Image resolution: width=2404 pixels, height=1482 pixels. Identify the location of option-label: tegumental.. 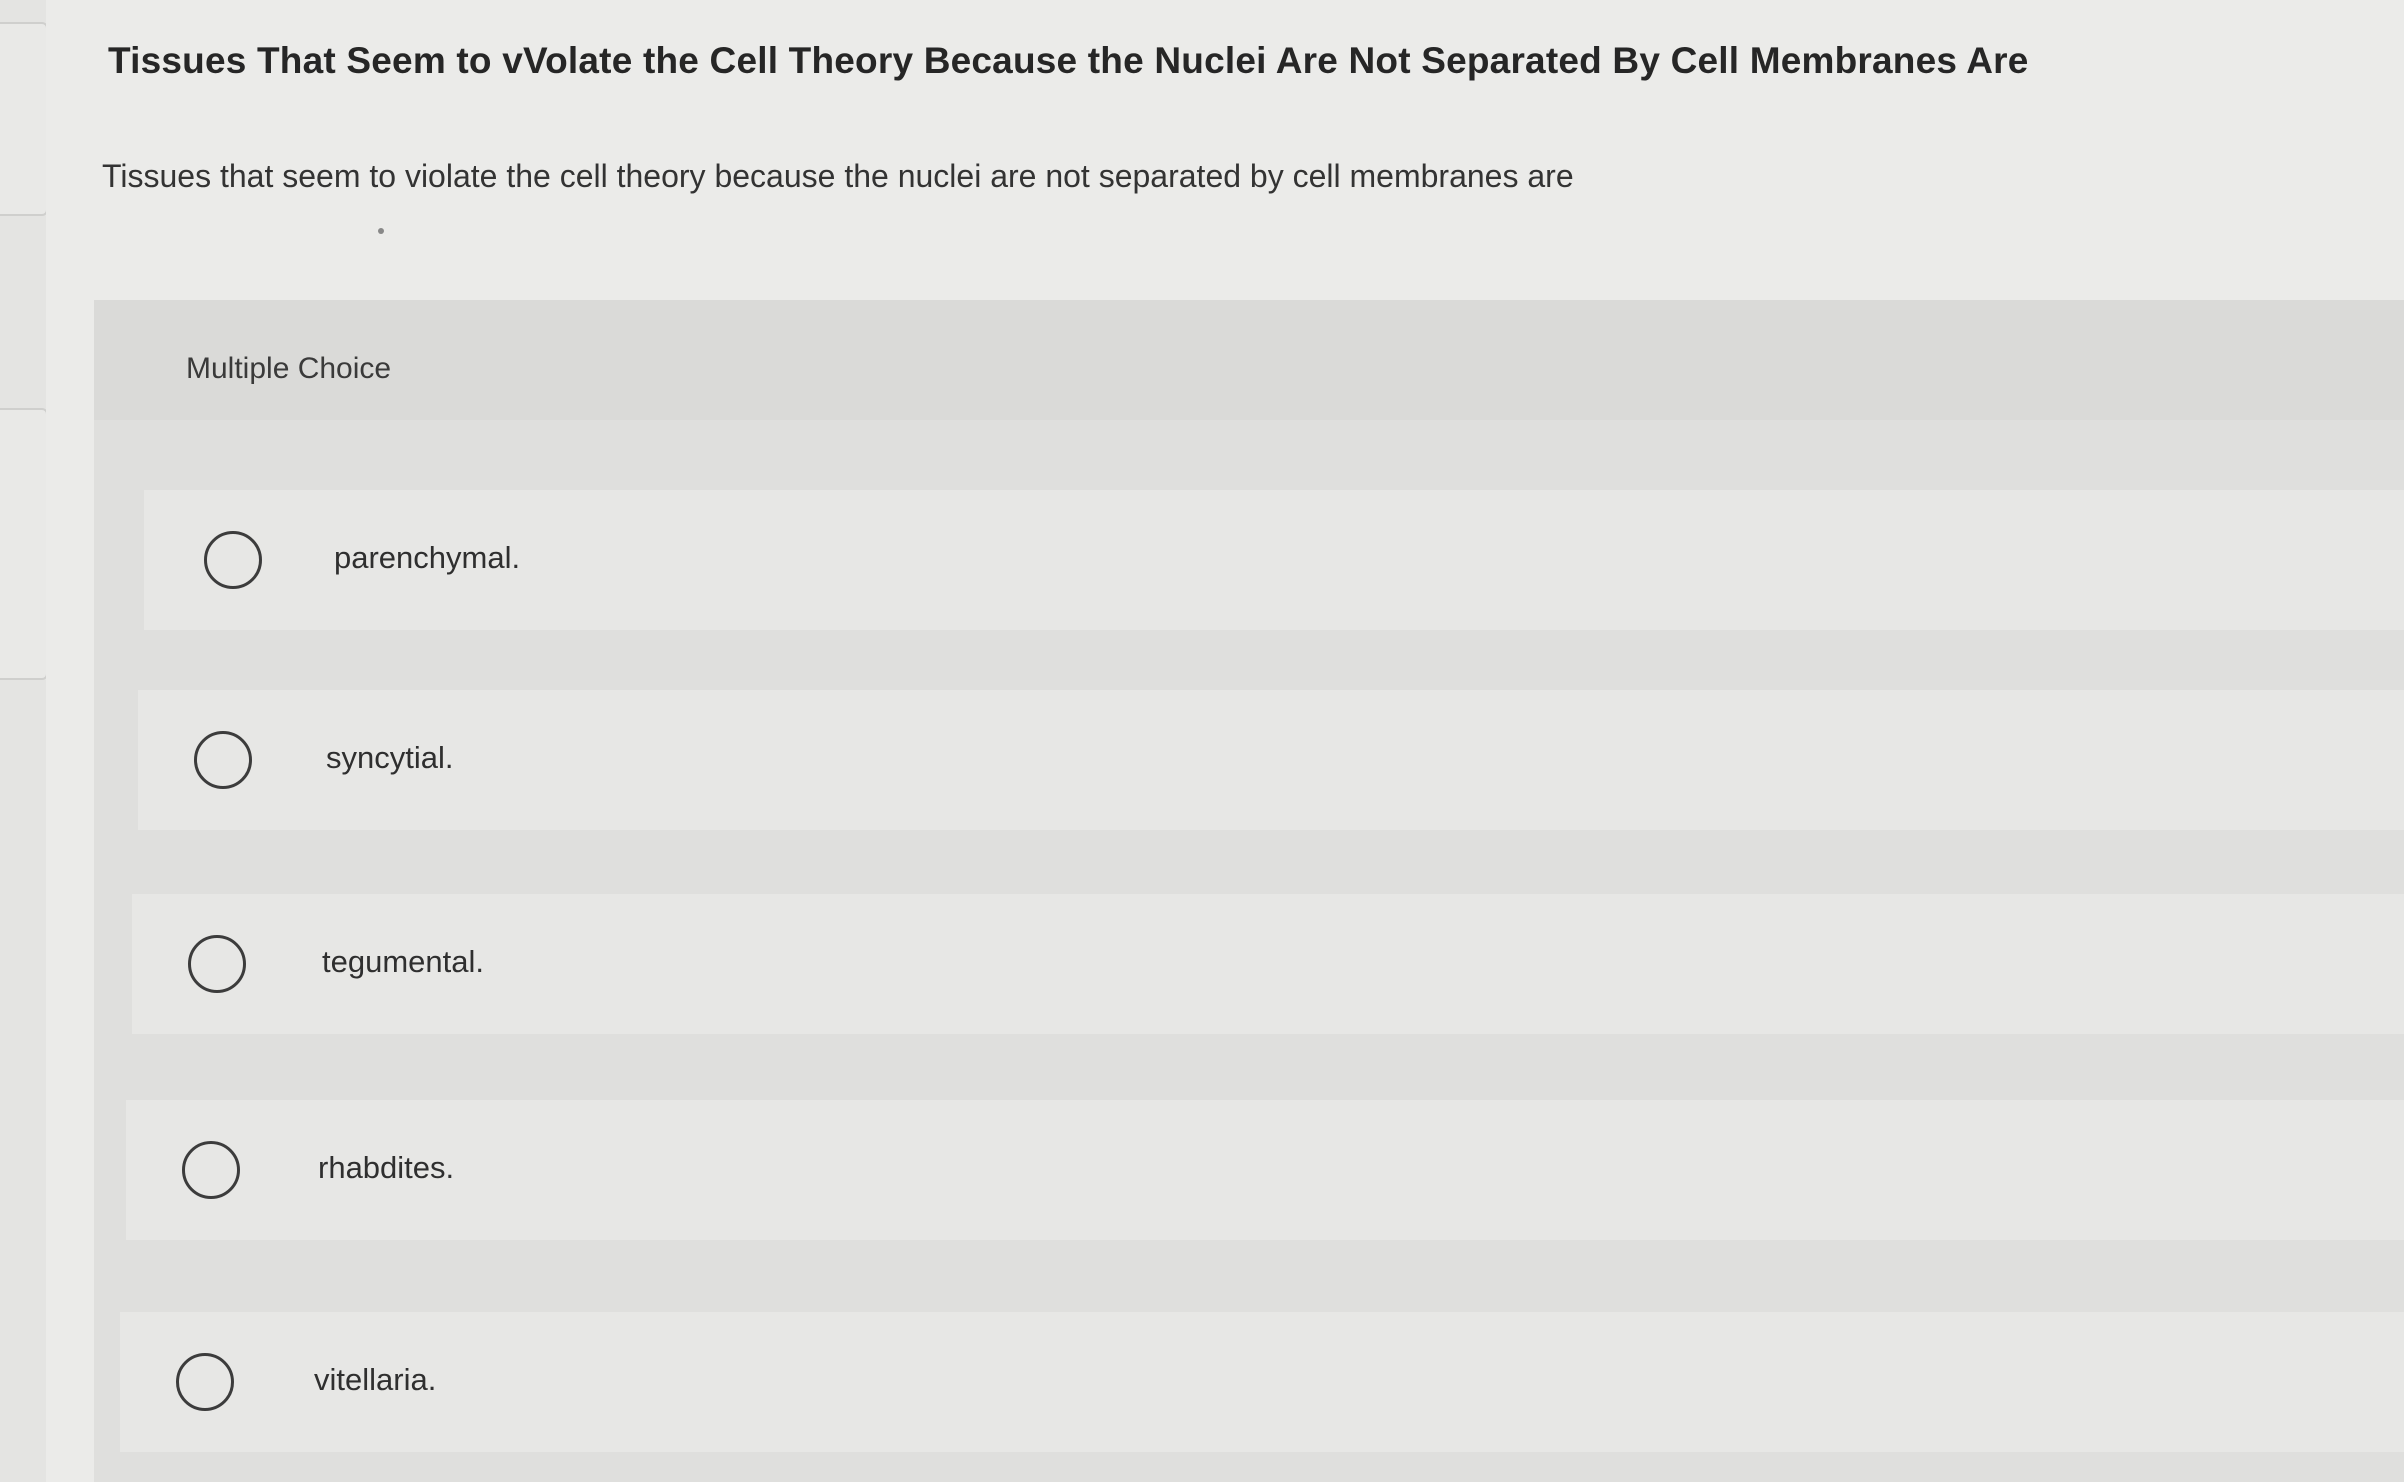
(403, 961).